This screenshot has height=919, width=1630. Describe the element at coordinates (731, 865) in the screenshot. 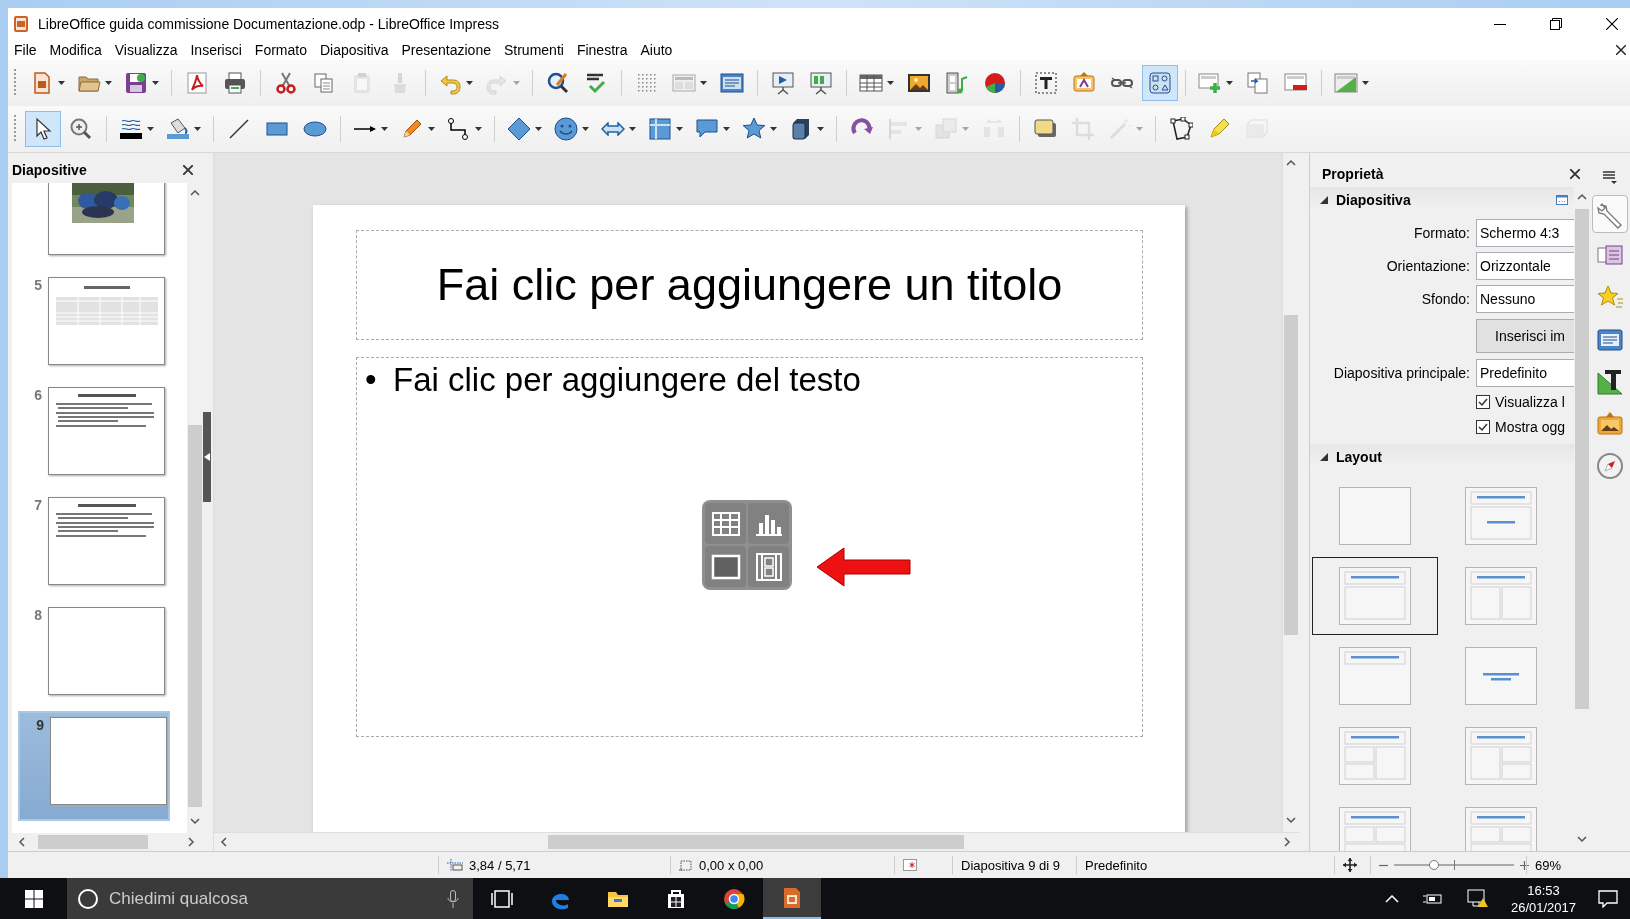

I see `object-size: 0,00 x 0,00` at that location.